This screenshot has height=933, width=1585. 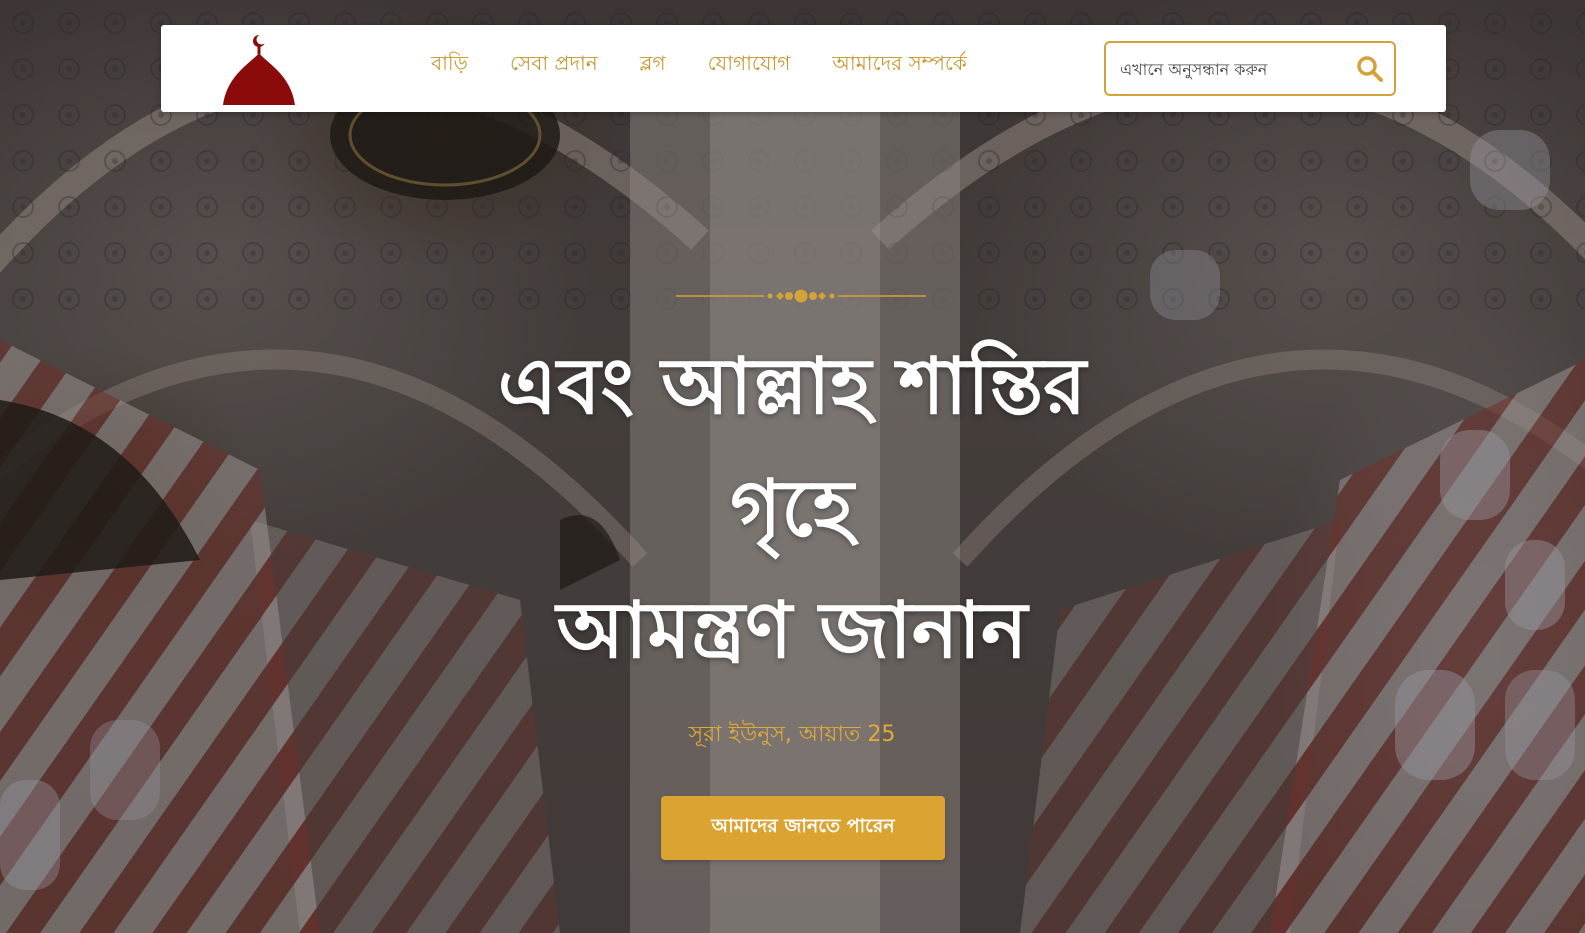 What do you see at coordinates (1235, 69) in the screenshot?
I see `search-input` at bounding box center [1235, 69].